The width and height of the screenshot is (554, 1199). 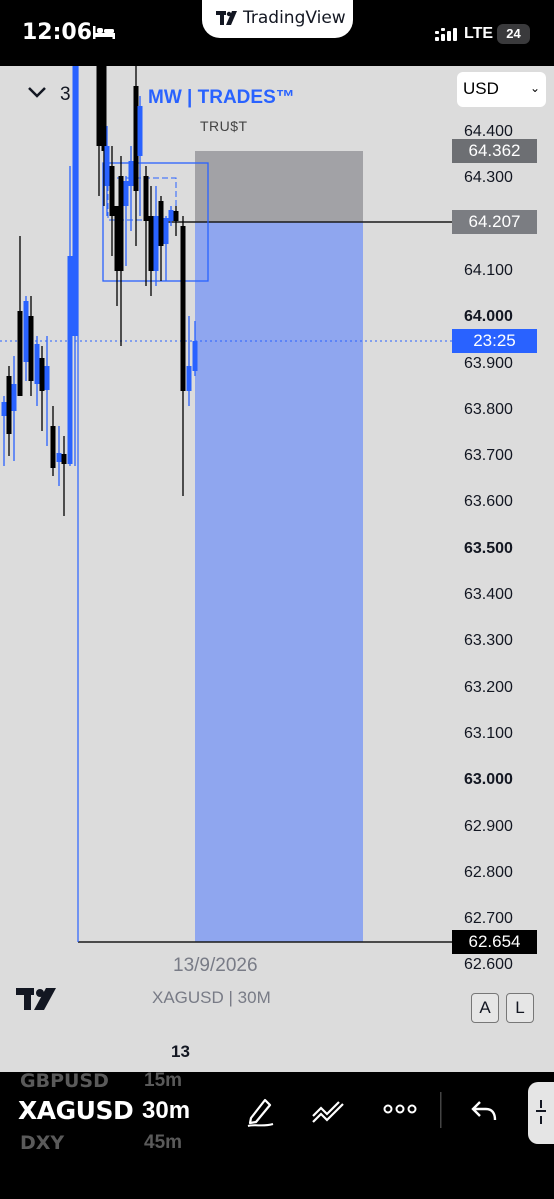 I want to click on chevron-down-icon, so click(x=37, y=92).